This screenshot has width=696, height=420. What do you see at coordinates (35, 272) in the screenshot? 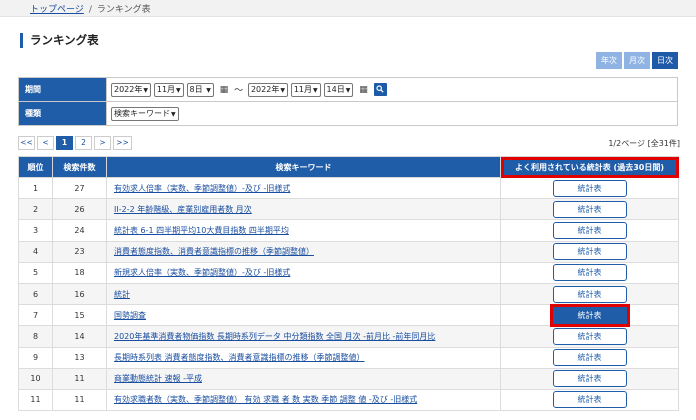
I see `rank-cell: 5` at bounding box center [35, 272].